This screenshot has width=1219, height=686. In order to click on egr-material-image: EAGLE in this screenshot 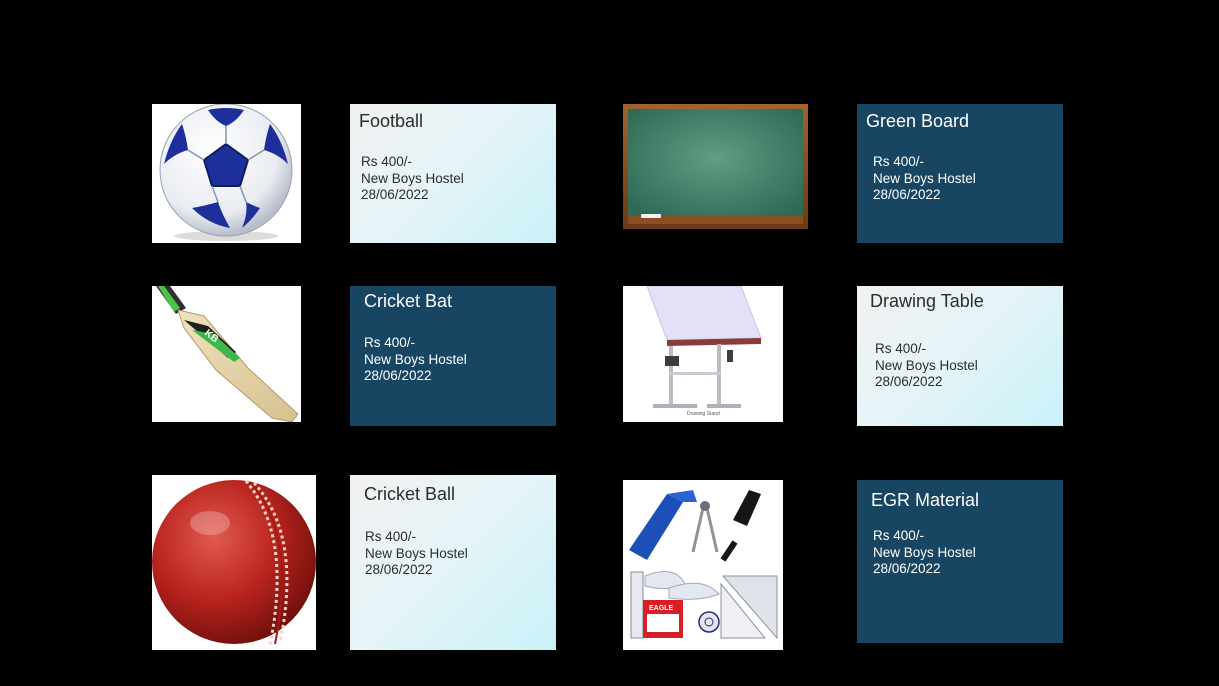, I will do `click(703, 565)`.